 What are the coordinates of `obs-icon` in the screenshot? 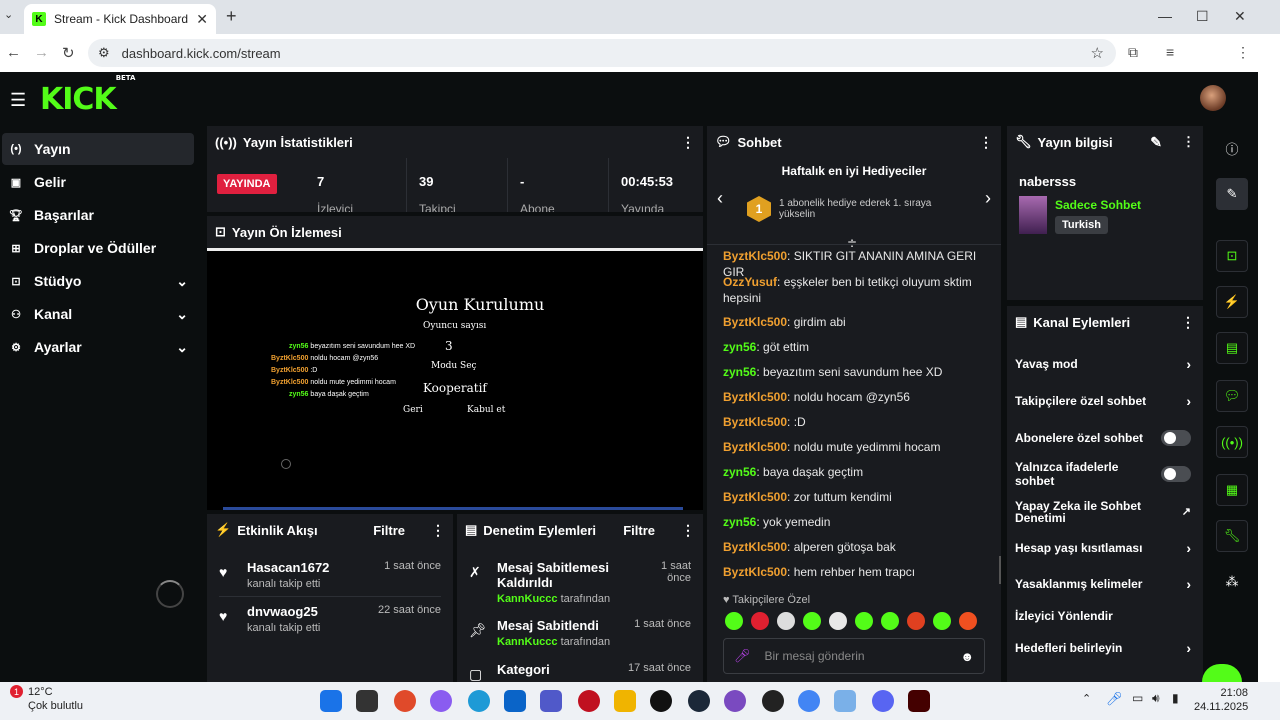 It's located at (773, 701).